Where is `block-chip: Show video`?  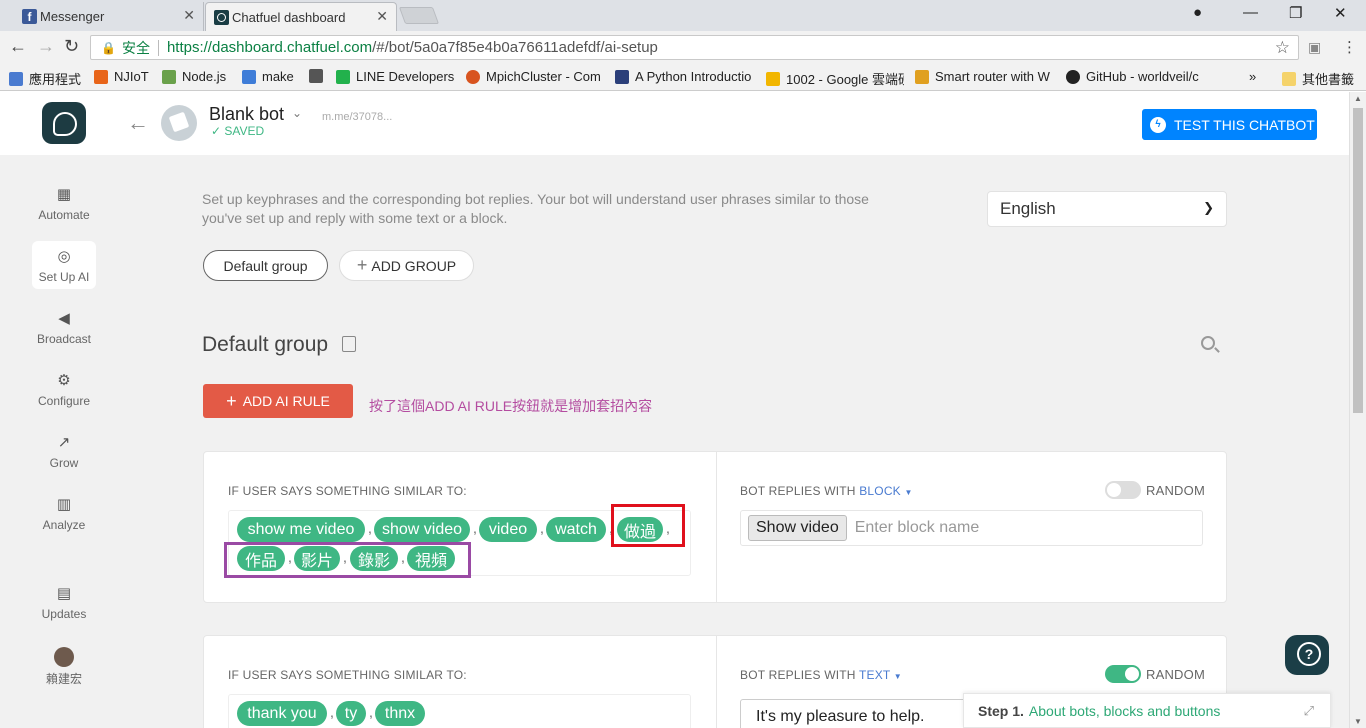
block-chip: Show video is located at coordinates (797, 528).